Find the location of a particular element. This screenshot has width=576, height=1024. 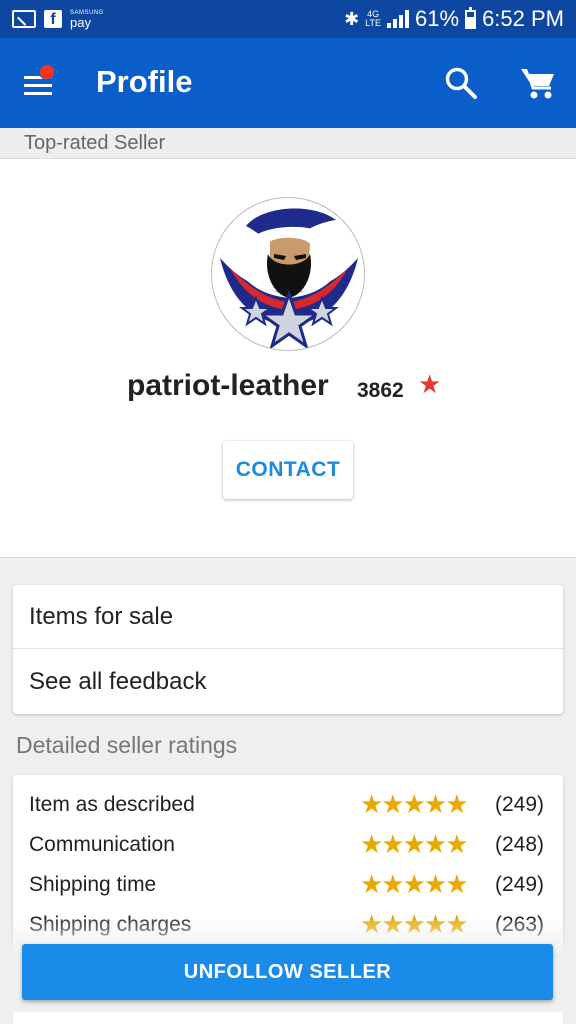

next-card-edge is located at coordinates (288, 1018).